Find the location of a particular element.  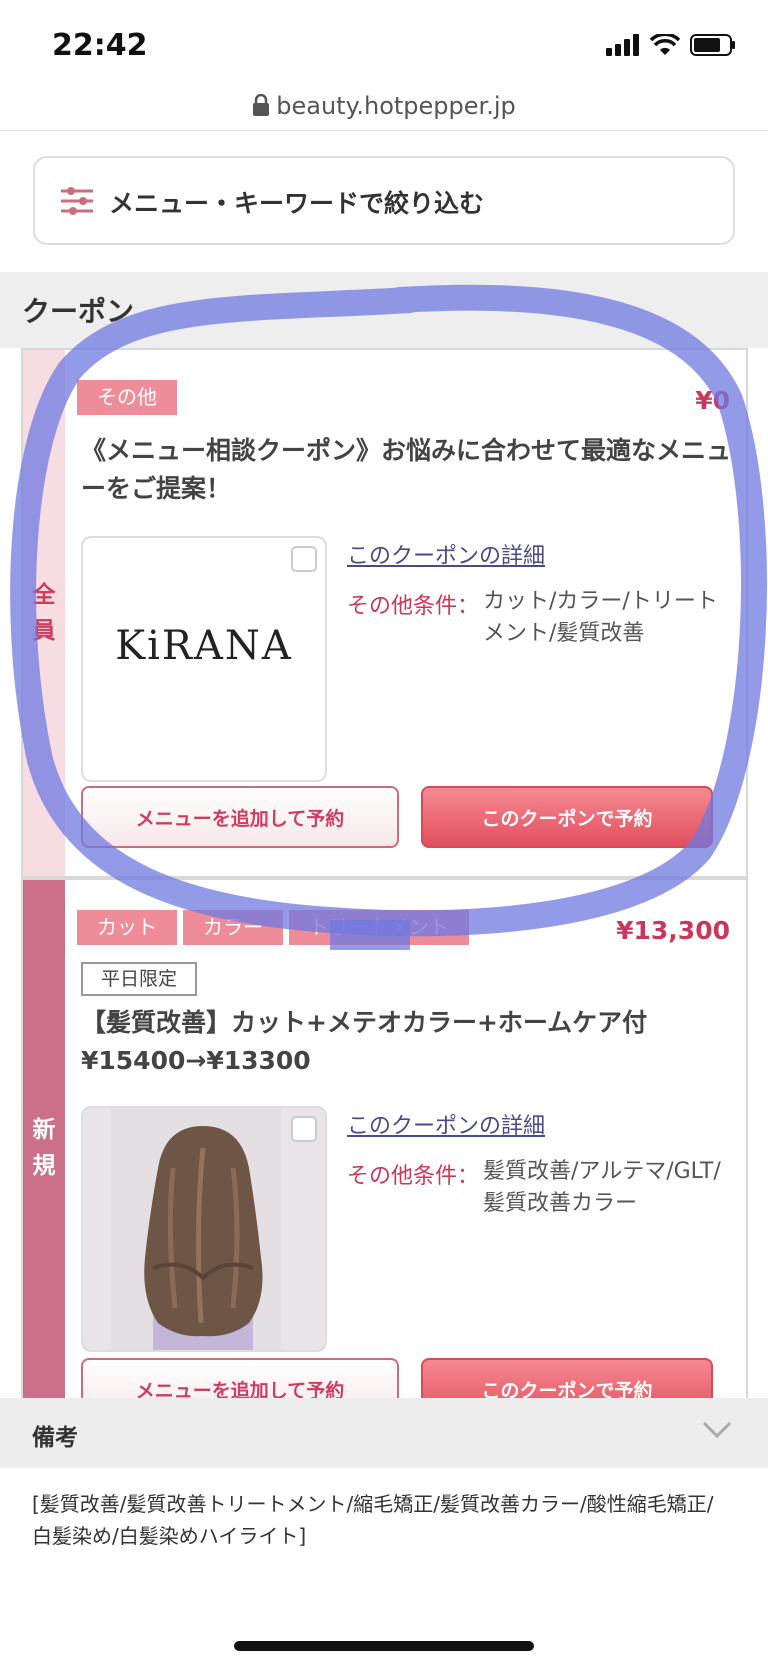

category-tag: トリートメント is located at coordinates (379, 927).